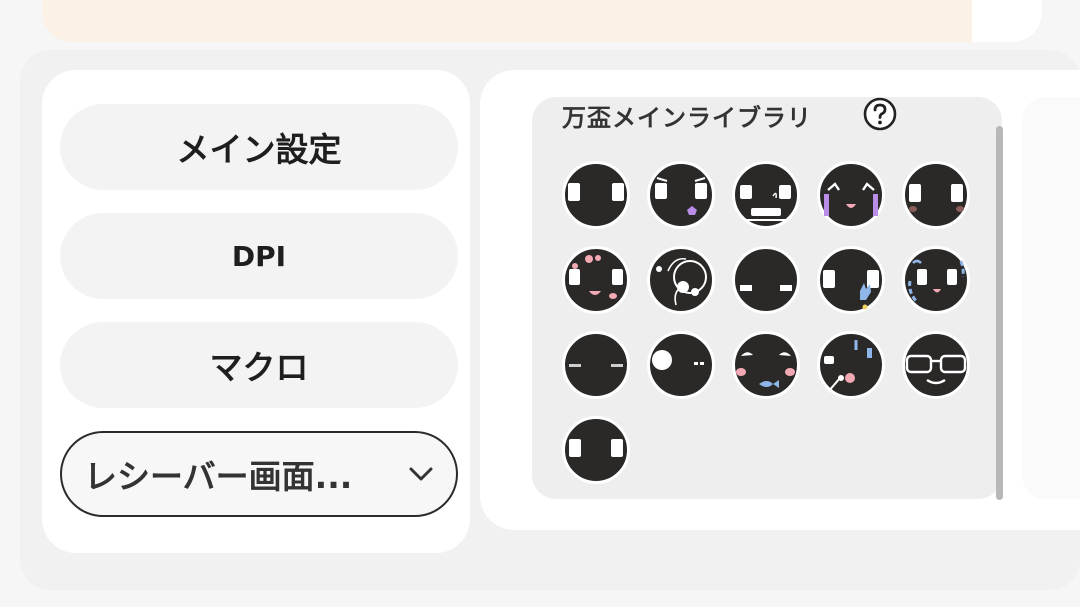 The image size is (1080, 607). I want to click on face-fish-blush, so click(766, 365).